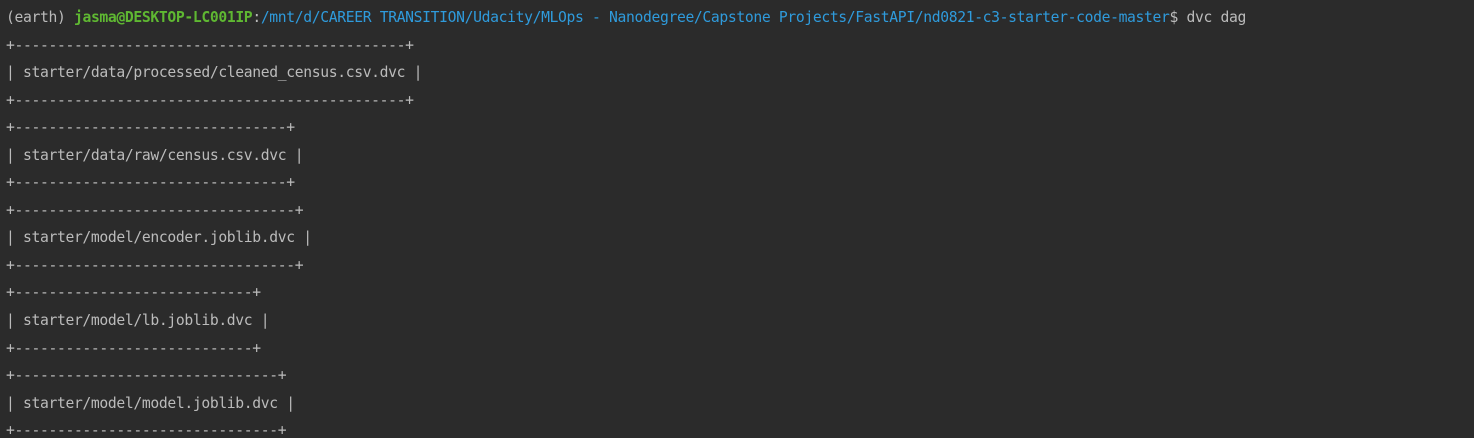  Describe the element at coordinates (36, 17) in the screenshot. I see `conda-env-label: (earth)` at that location.